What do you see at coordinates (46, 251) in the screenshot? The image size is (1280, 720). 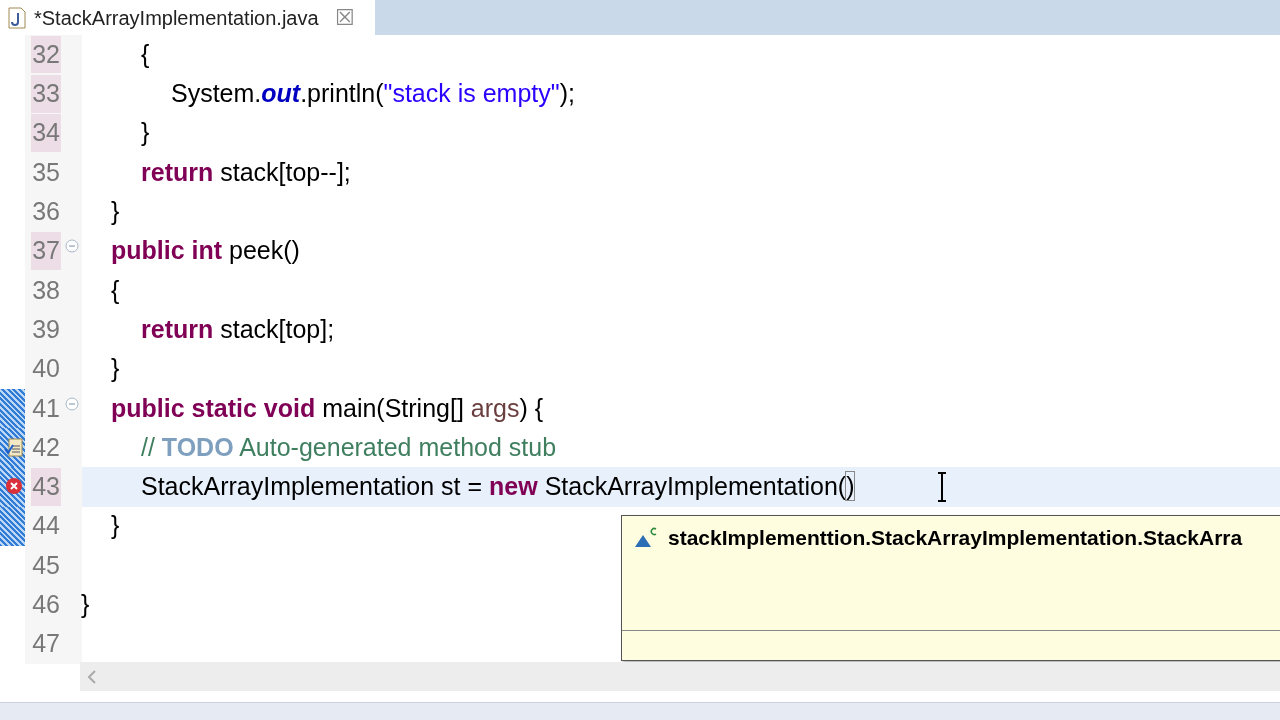 I see `line-number: 37` at bounding box center [46, 251].